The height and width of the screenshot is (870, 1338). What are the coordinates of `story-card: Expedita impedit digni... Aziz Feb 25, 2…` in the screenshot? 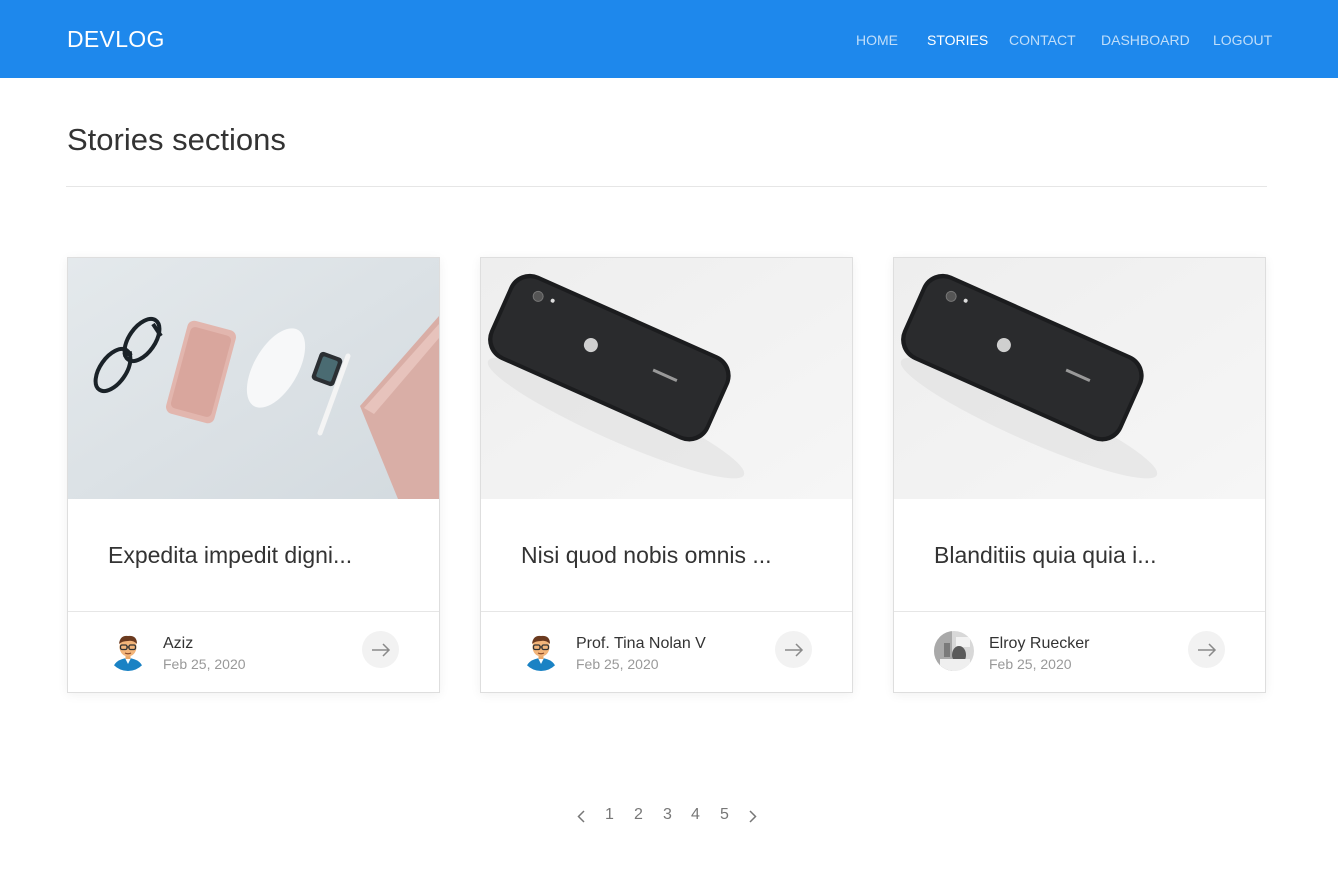 It's located at (253, 475).